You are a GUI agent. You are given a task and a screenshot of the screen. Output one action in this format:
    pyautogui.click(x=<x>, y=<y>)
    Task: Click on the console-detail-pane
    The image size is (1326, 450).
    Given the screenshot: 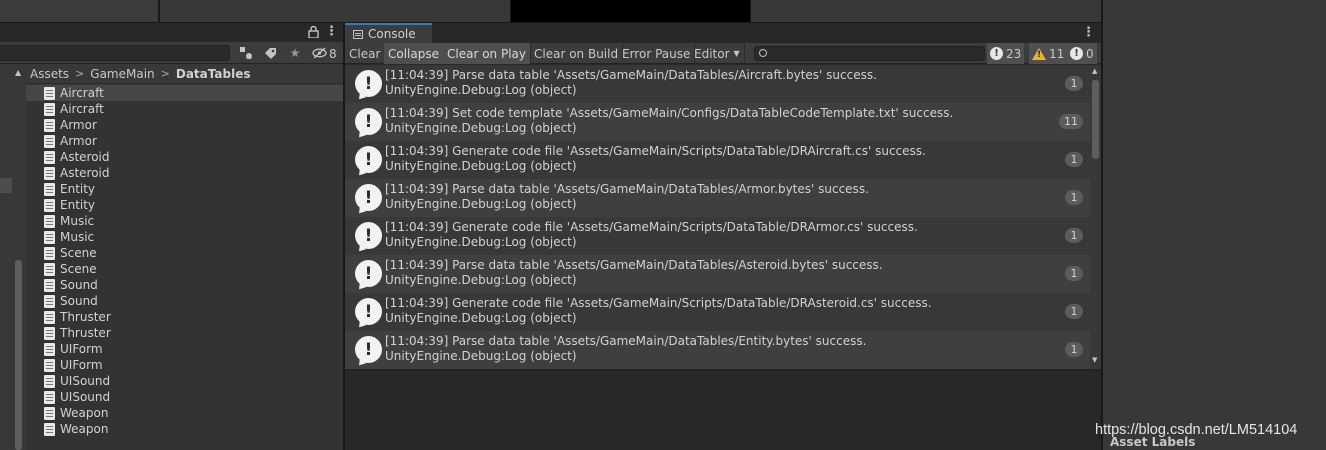 What is the action you would take?
    pyautogui.click(x=723, y=410)
    